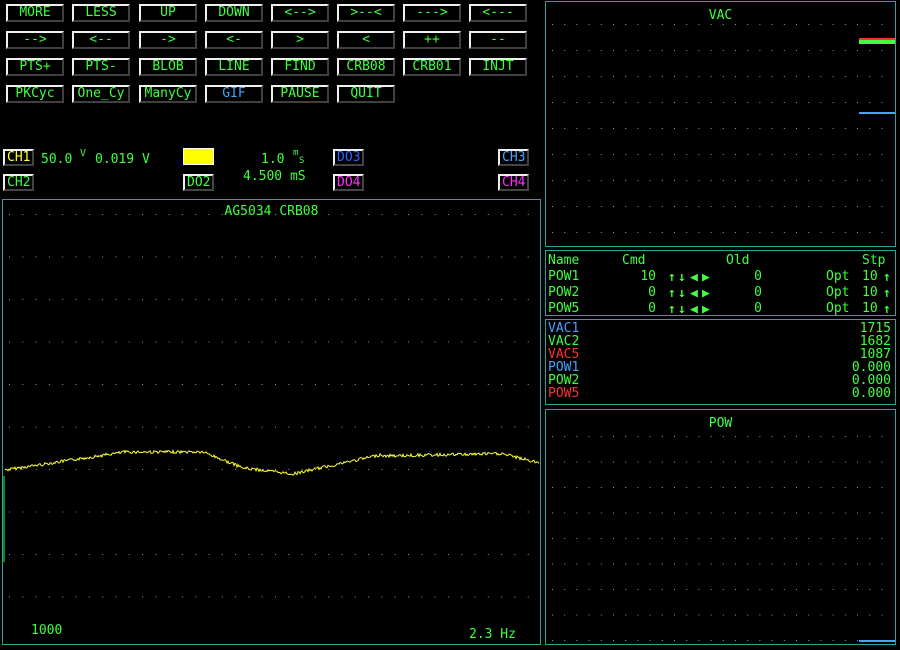  What do you see at coordinates (35, 13) in the screenshot?
I see `toolbar-button-more-0: MORE` at bounding box center [35, 13].